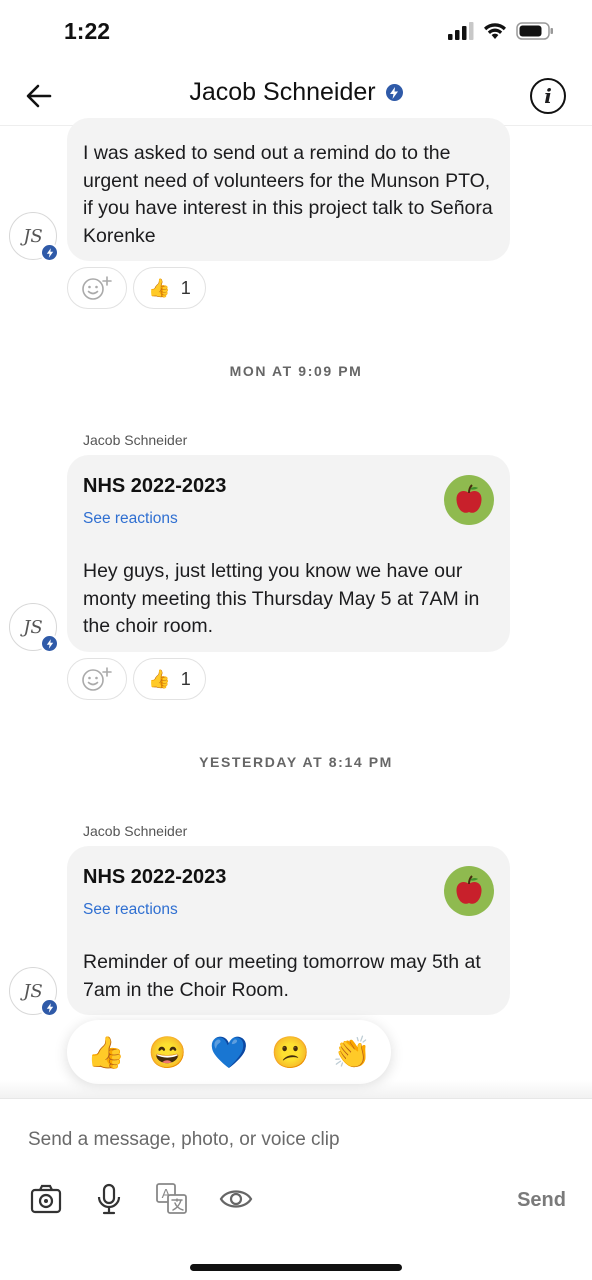 The height and width of the screenshot is (1280, 592). I want to click on day-separator: YESTERDAY AT 8:14 PM, so click(296, 762).